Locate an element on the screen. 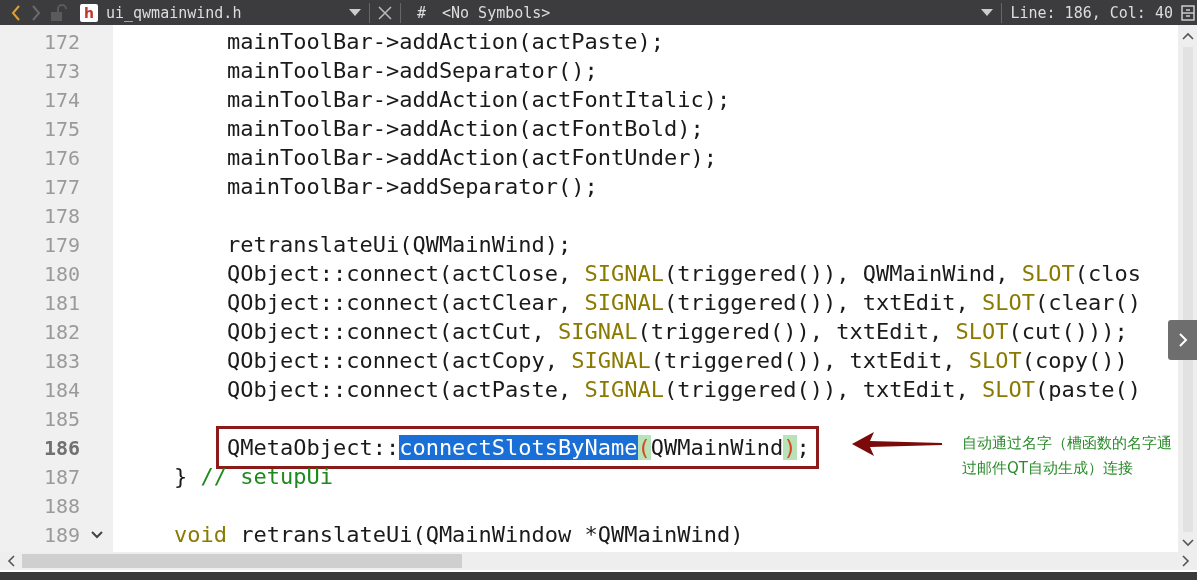 This screenshot has width=1197, height=580. code-line: mainToolBar->addAction(actFontUnder); is located at coordinates (472, 157).